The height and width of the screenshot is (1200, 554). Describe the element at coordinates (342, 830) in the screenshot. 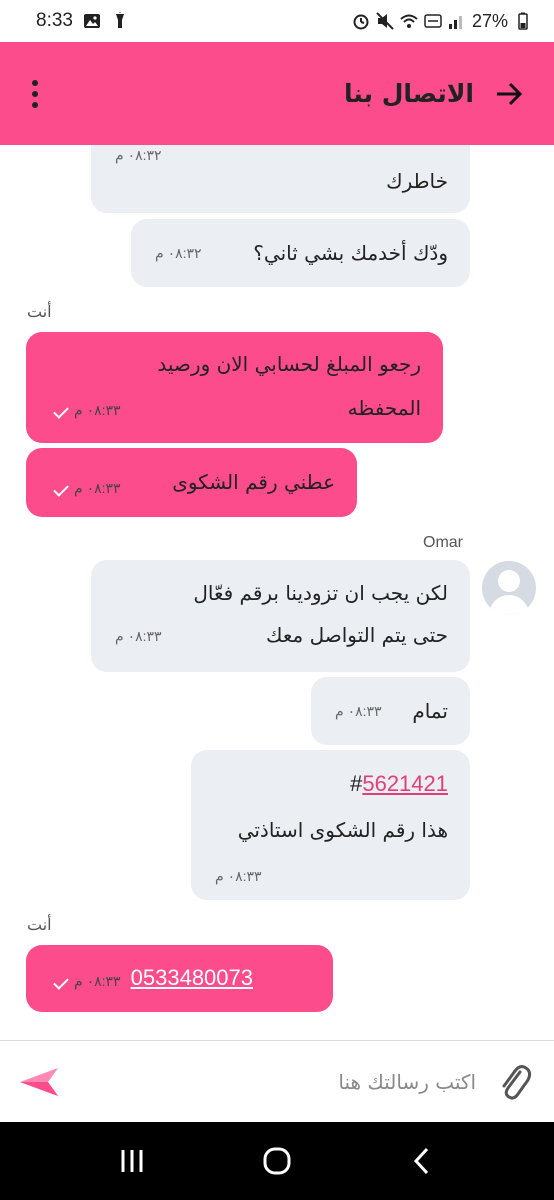

I see `message-text: هذا رقم الشكوى استاذتي` at that location.